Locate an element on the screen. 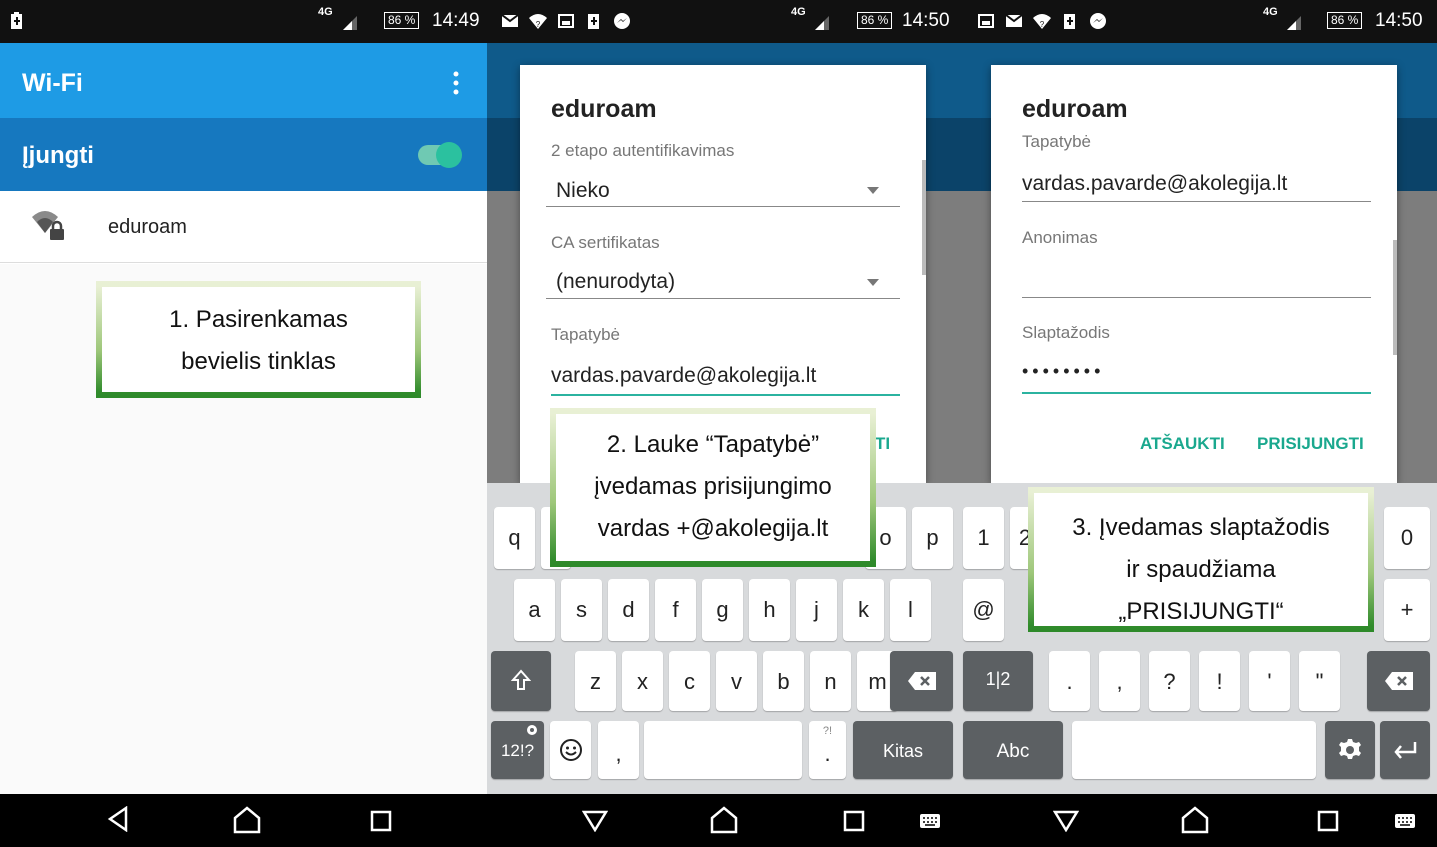  key: " is located at coordinates (1319, 681).